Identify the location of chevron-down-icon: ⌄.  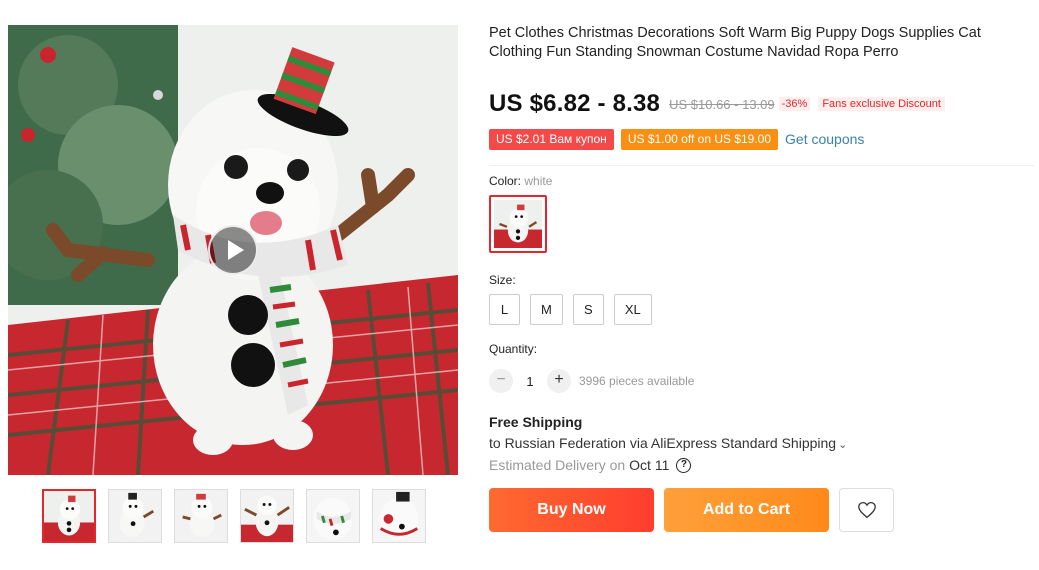
(843, 445).